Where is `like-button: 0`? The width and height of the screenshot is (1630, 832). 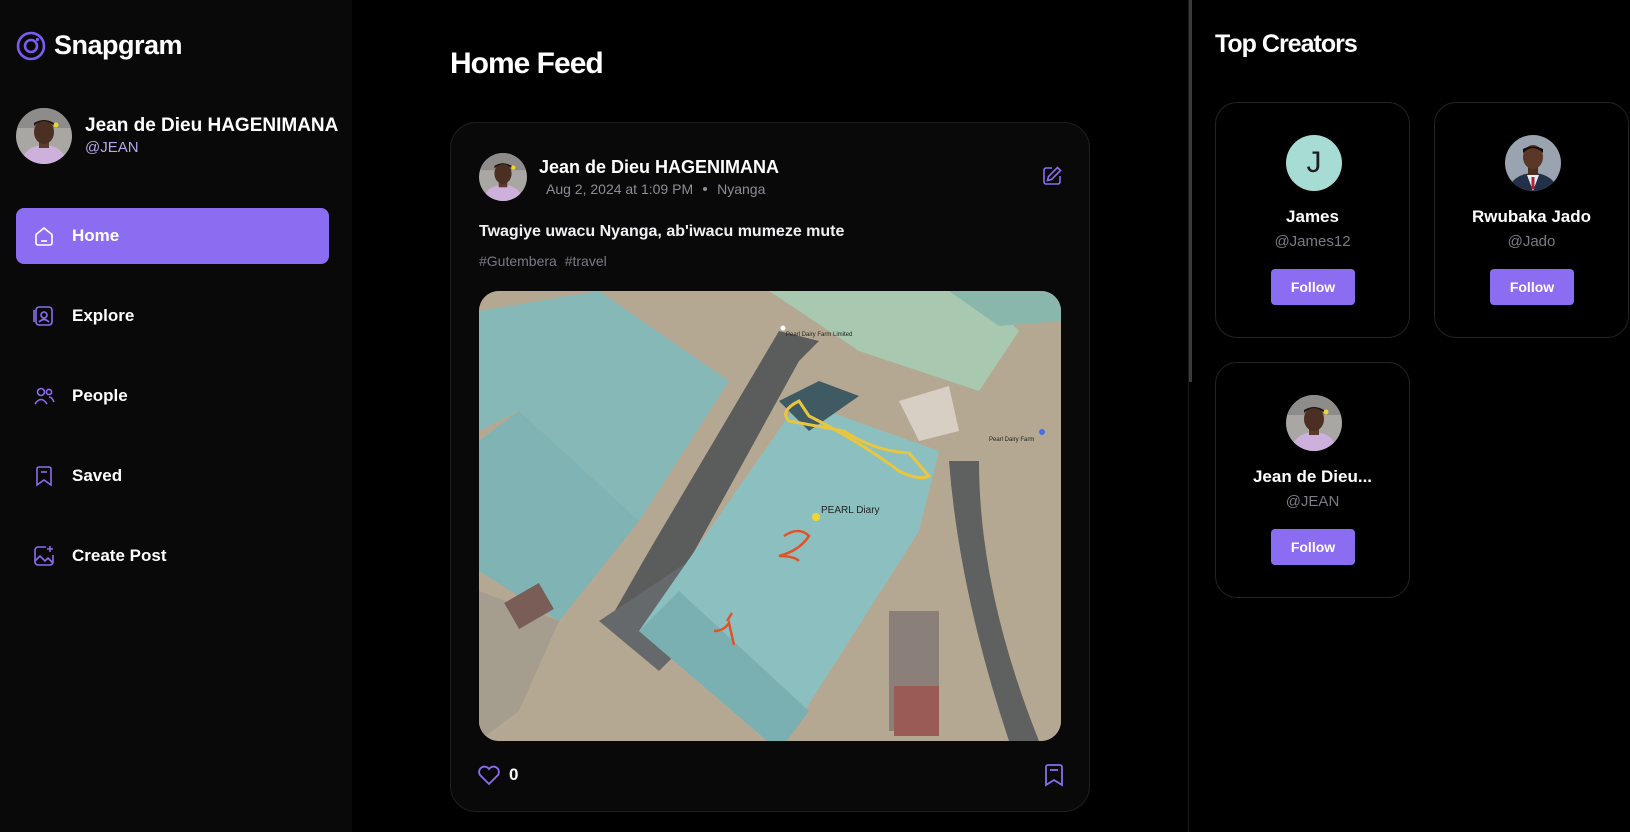
like-button: 0 is located at coordinates (497, 775).